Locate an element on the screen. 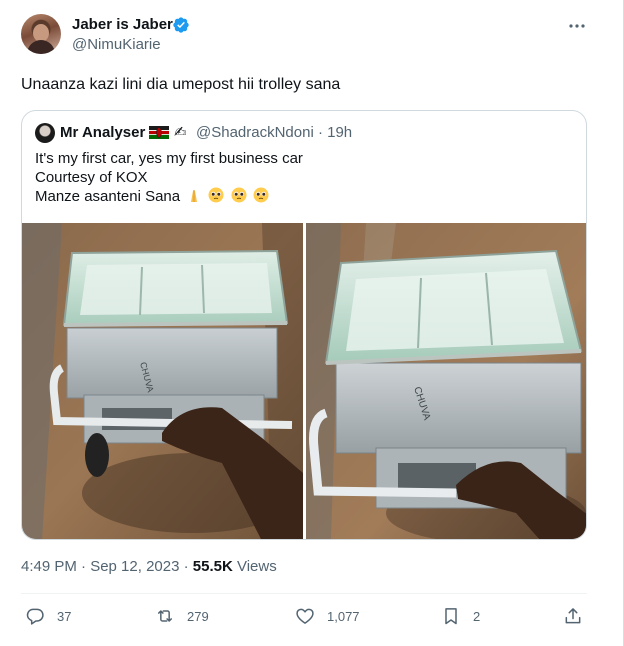 This screenshot has height=646, width=624. kenya-flag-icon is located at coordinates (159, 132).